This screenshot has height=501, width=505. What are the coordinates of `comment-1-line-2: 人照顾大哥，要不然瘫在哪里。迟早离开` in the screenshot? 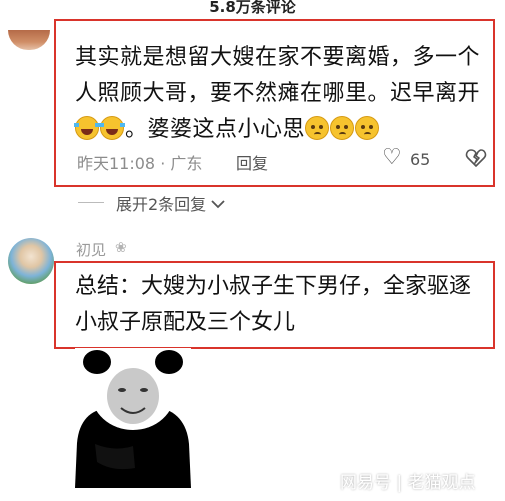 It's located at (278, 93).